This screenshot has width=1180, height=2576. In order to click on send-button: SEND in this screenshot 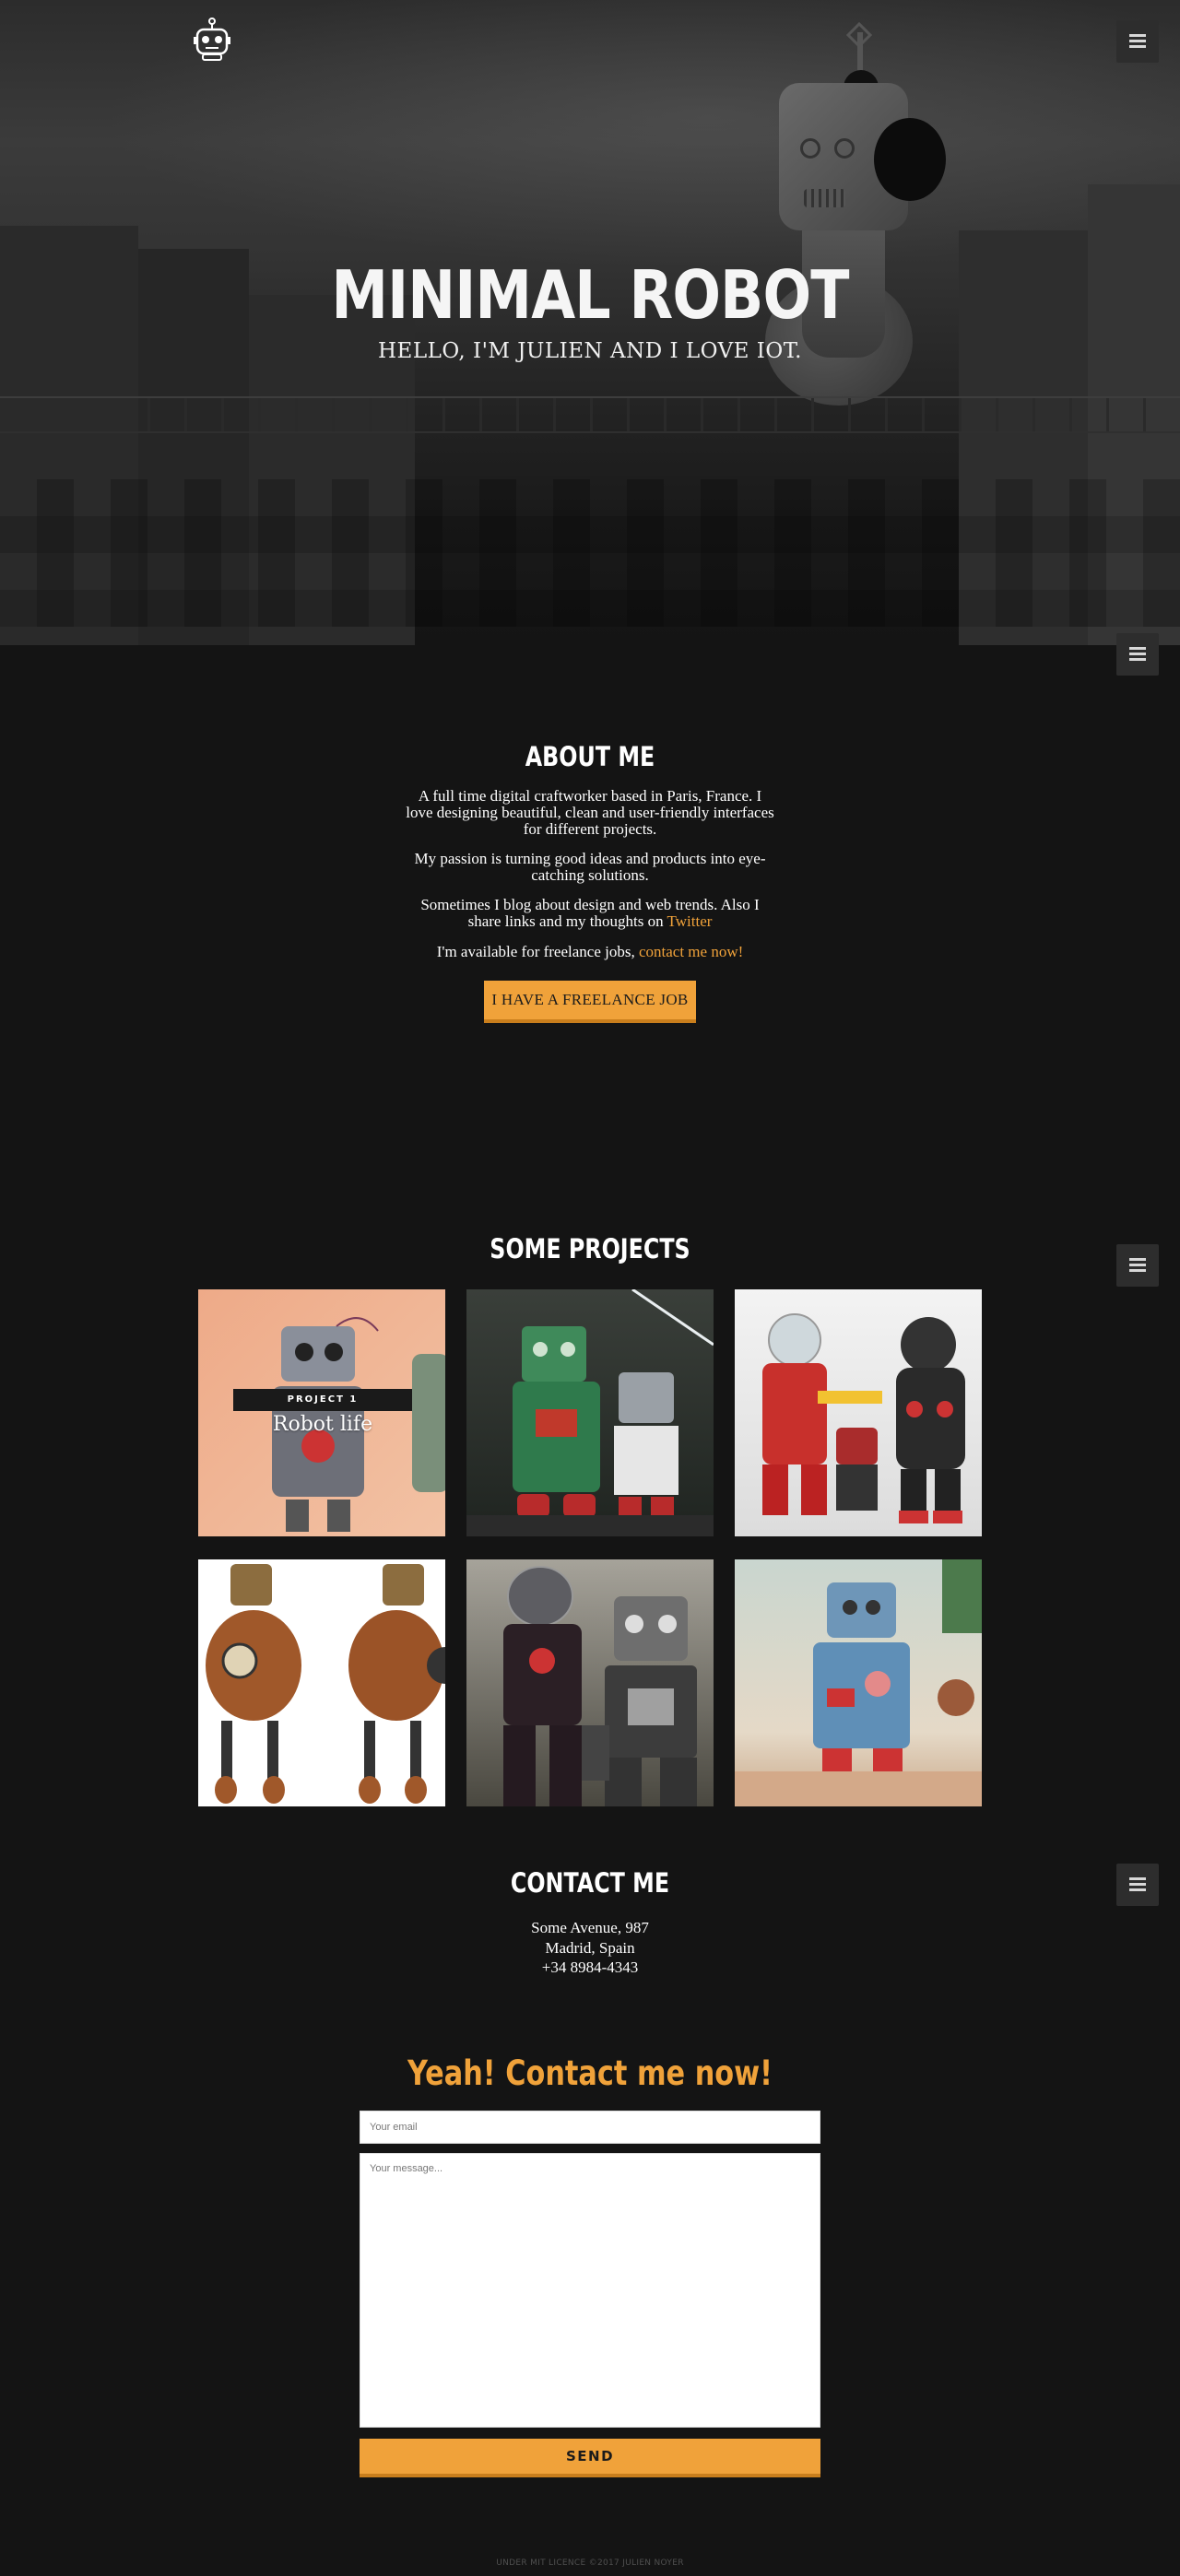, I will do `click(590, 2458)`.